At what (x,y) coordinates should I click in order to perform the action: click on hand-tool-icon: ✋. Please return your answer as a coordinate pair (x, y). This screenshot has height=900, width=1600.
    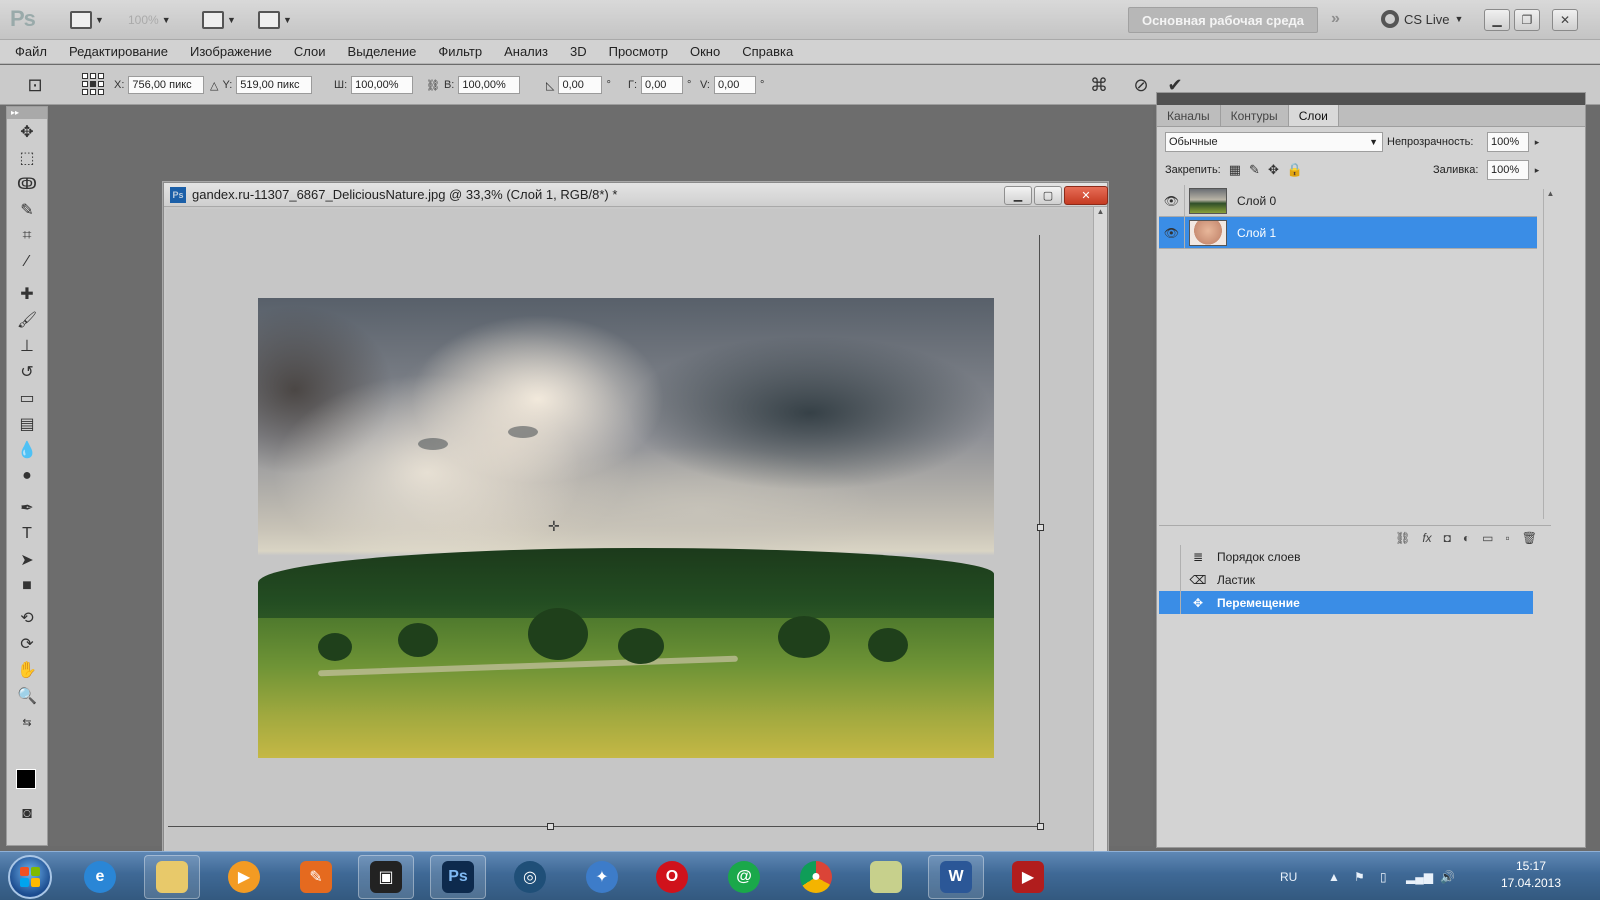
    Looking at the image, I should click on (27, 670).